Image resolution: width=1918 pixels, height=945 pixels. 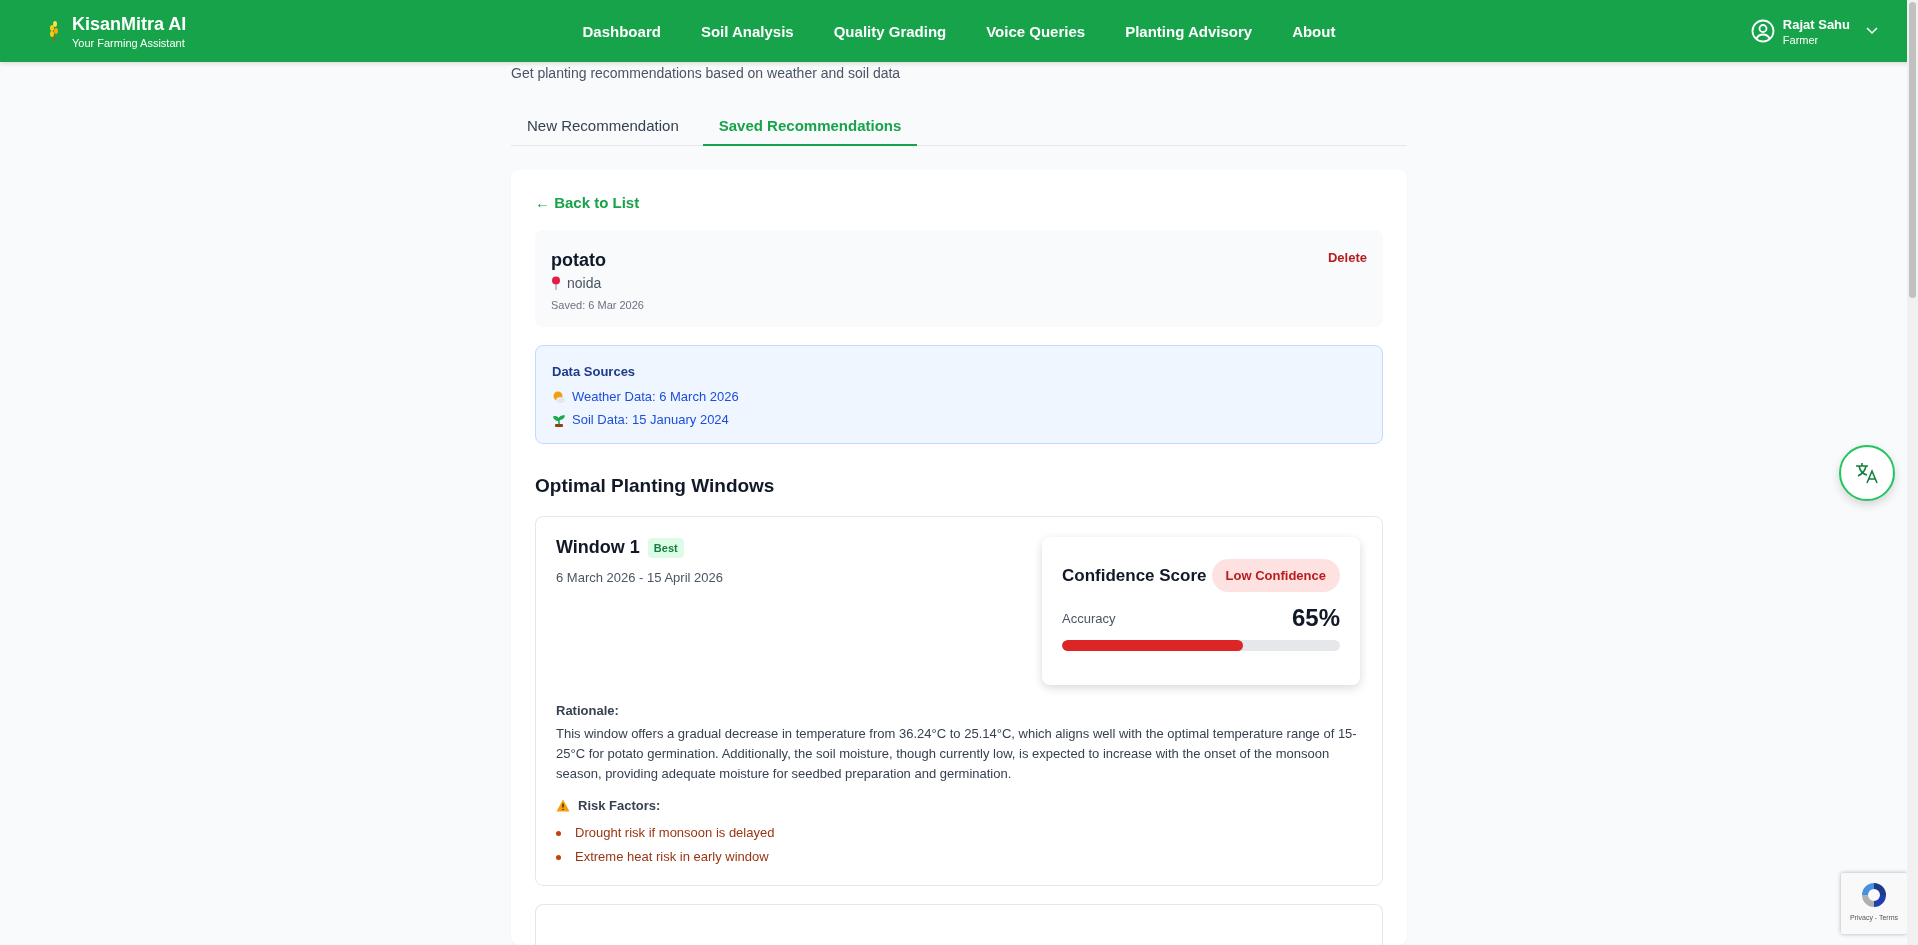 I want to click on confidence-title: Confidence Score, so click(x=1134, y=575).